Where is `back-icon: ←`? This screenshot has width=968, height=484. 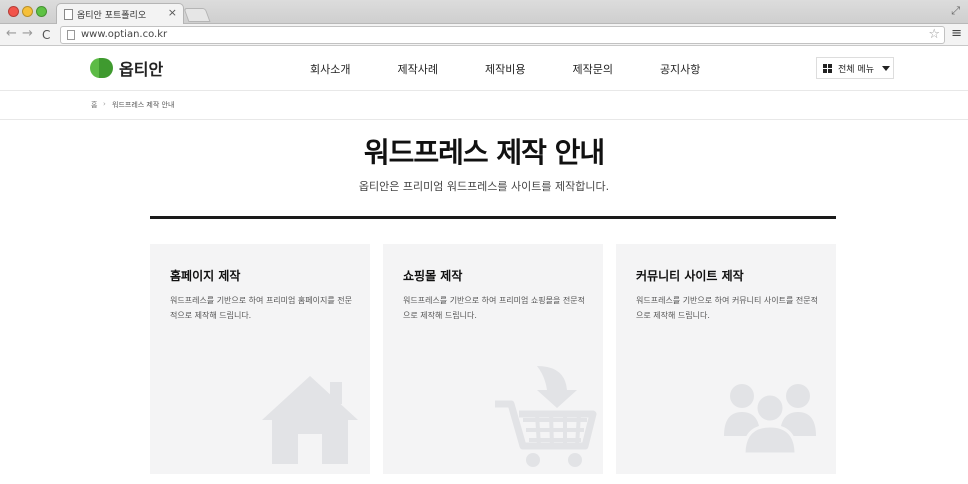 back-icon: ← is located at coordinates (11, 34).